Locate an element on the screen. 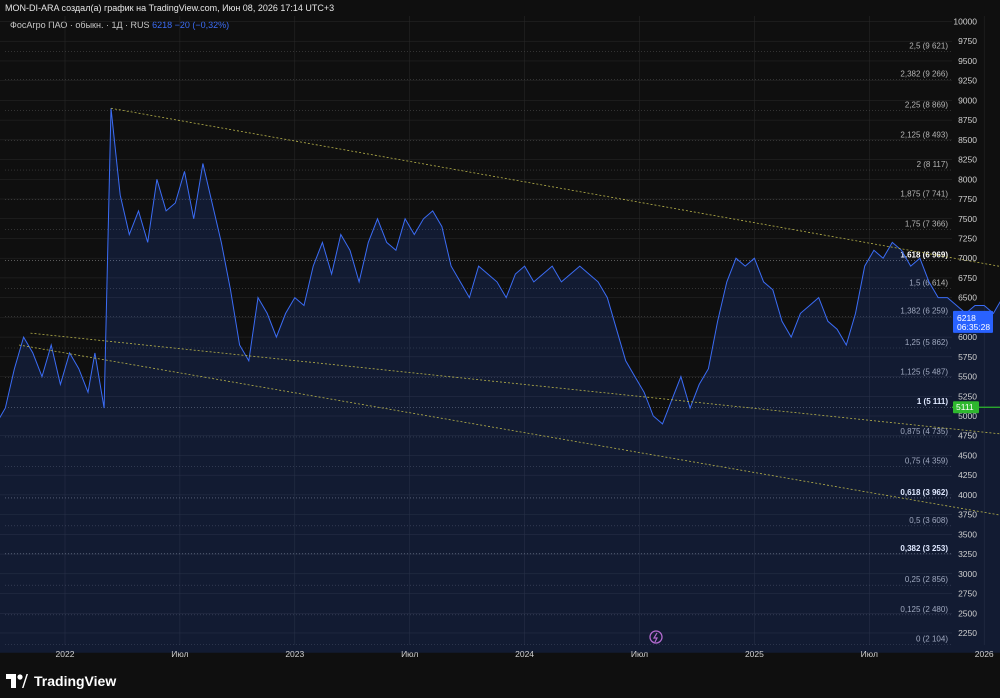 This screenshot has width=1000, height=698. y-tick-label: 2750 is located at coordinates (967, 594).